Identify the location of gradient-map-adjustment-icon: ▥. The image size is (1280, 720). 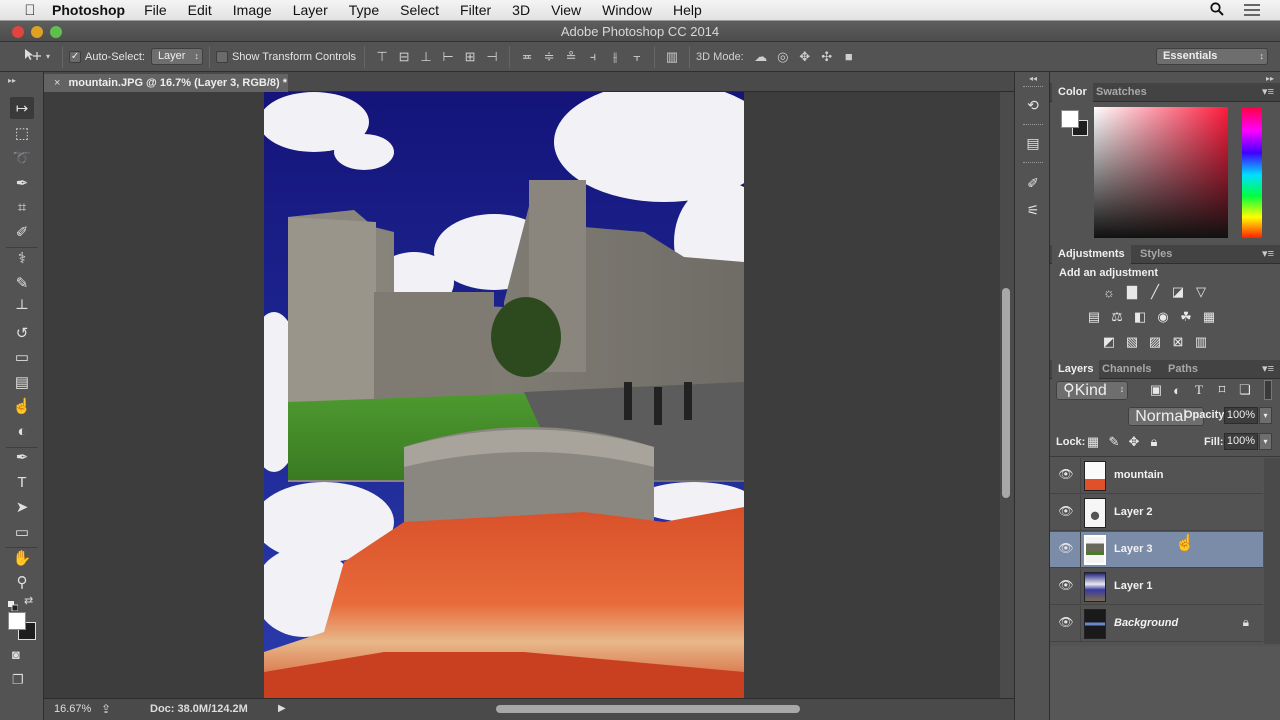
(1201, 342).